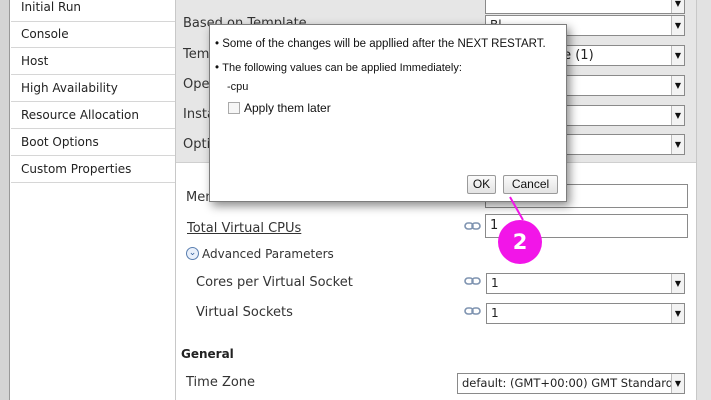 This screenshot has height=400, width=711. I want to click on sidebar-item-high-availability: High Availability, so click(93, 89).